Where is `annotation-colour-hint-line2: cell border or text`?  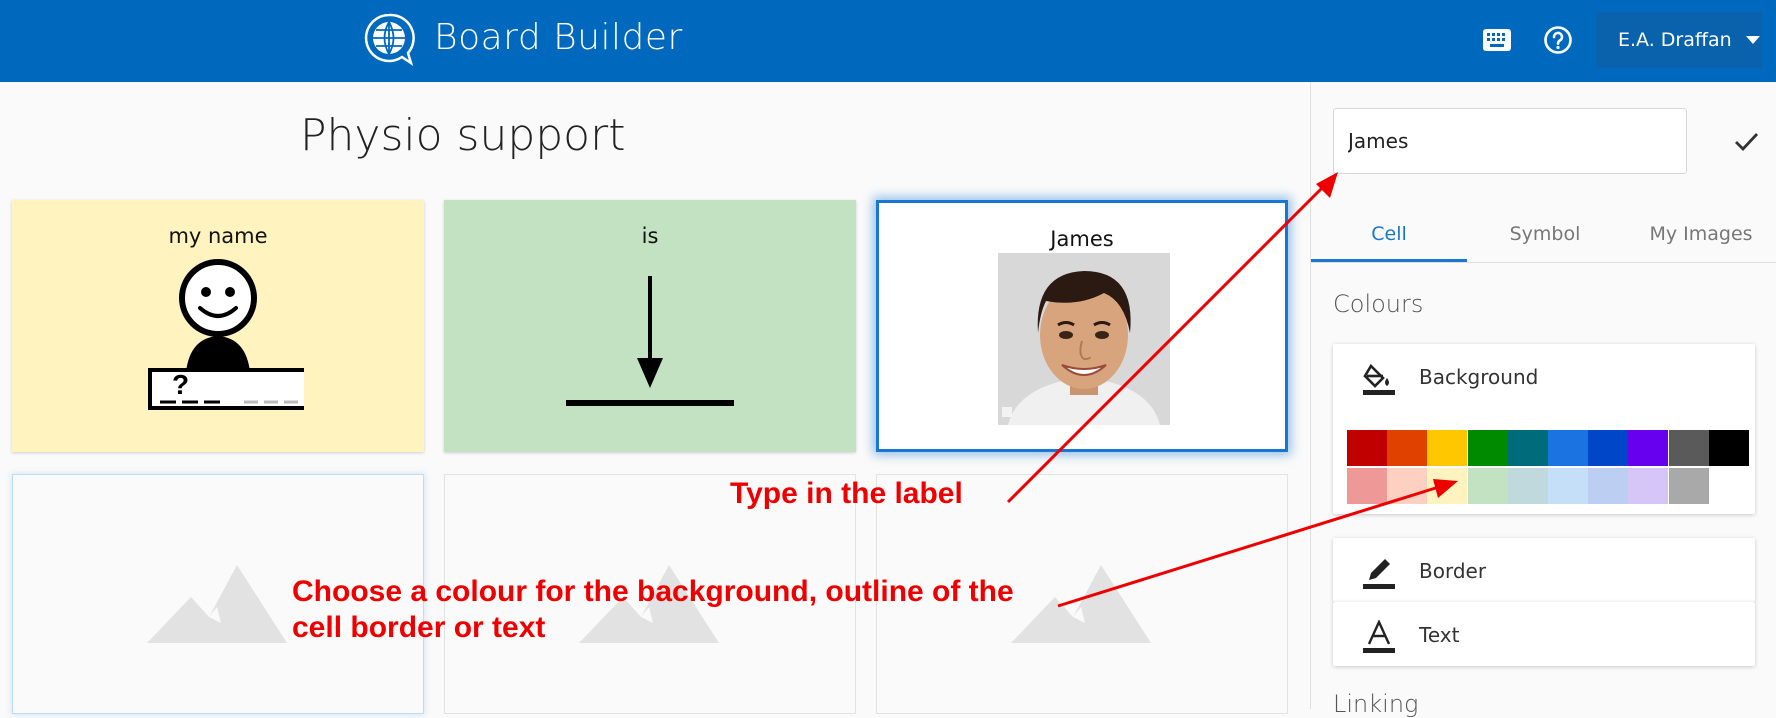 annotation-colour-hint-line2: cell border or text is located at coordinates (419, 627).